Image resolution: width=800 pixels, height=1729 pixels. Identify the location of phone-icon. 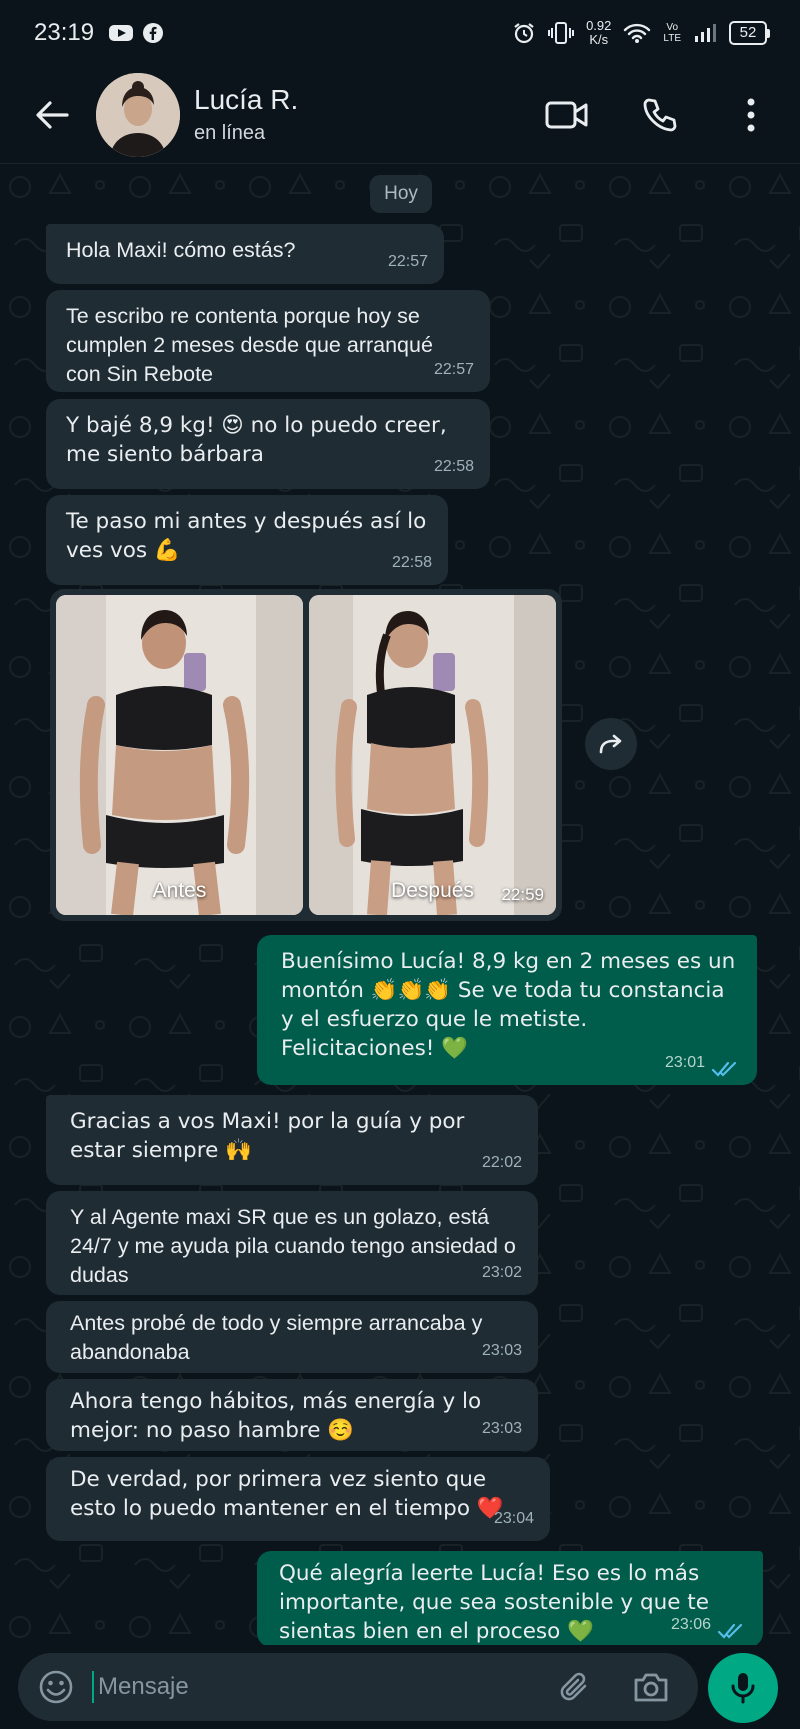
(660, 114).